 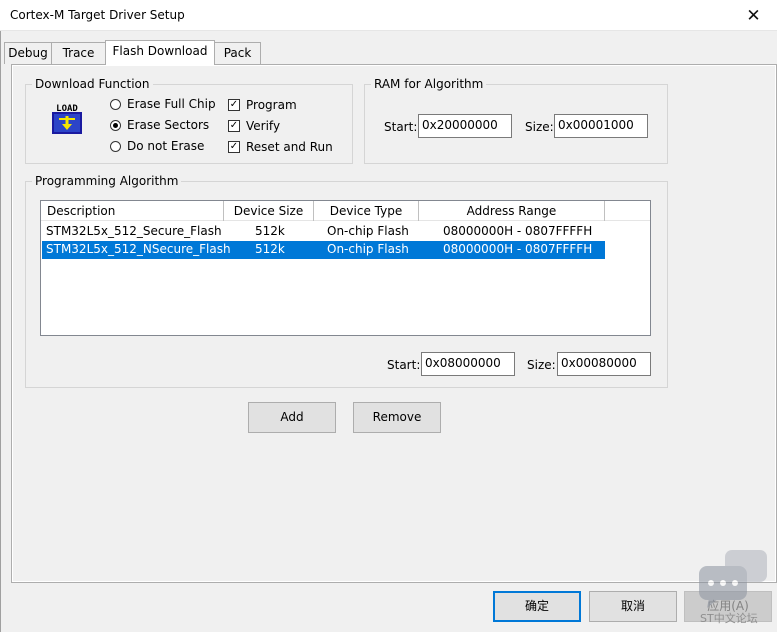 What do you see at coordinates (601, 126) in the screenshot?
I see `ram-size-input: 0x00001000` at bounding box center [601, 126].